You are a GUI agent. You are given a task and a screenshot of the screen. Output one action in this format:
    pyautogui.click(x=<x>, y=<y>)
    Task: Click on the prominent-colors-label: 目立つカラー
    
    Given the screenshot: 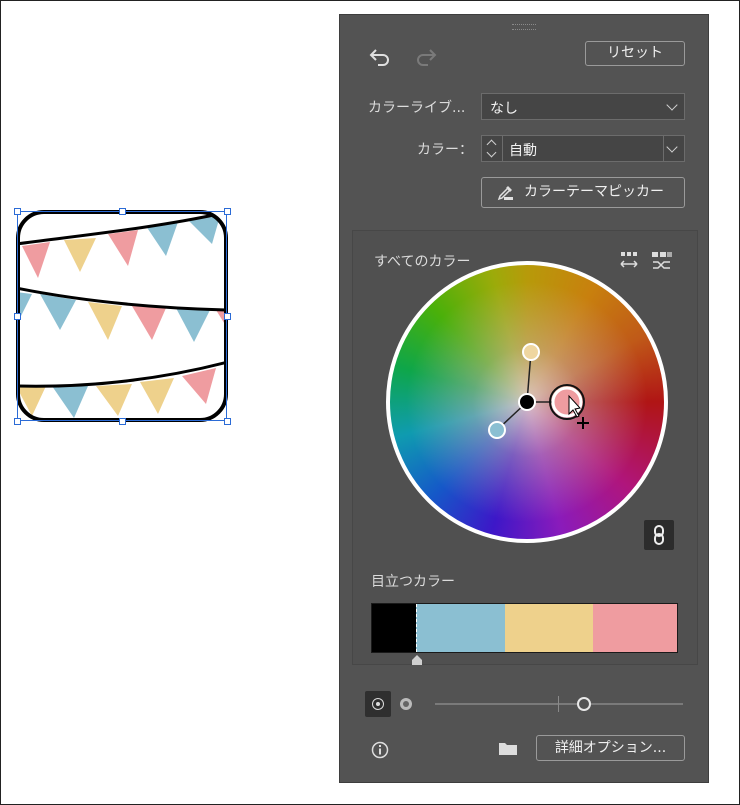 What is the action you would take?
    pyautogui.click(x=413, y=582)
    